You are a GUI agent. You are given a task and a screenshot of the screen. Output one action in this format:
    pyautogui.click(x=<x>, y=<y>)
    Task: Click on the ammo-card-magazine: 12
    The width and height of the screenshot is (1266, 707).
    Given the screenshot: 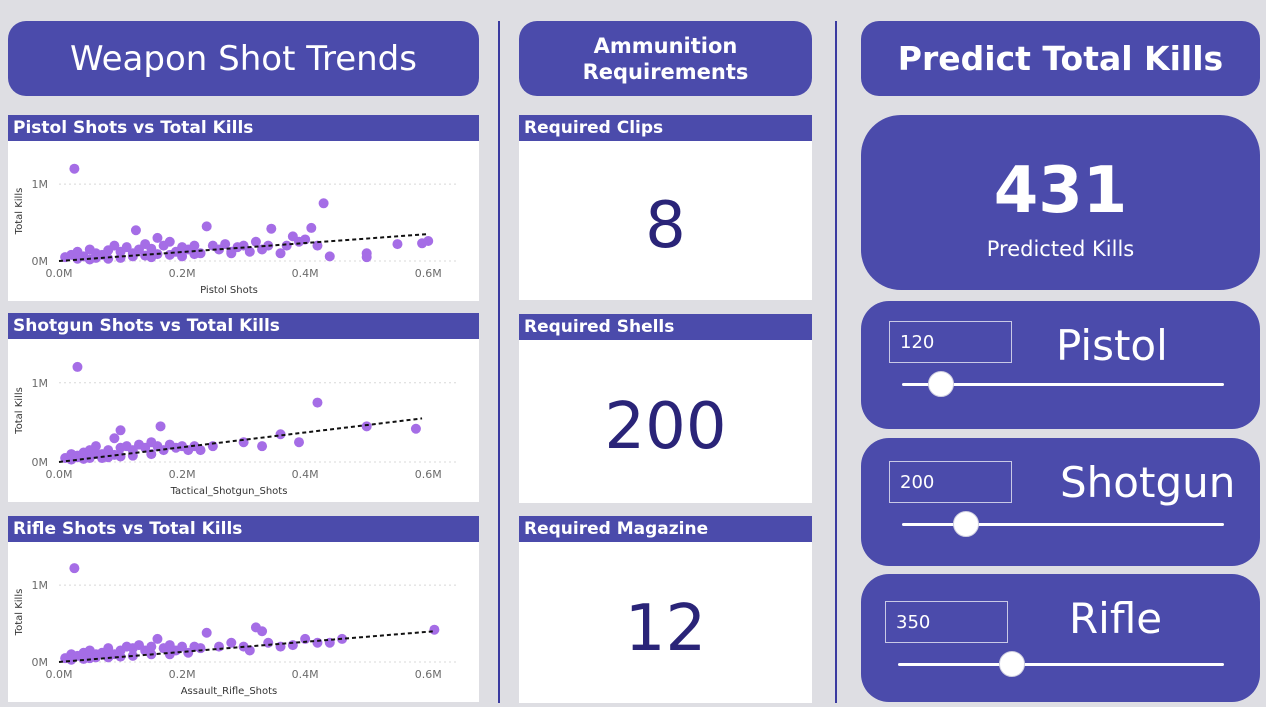 What is the action you would take?
    pyautogui.click(x=665, y=622)
    